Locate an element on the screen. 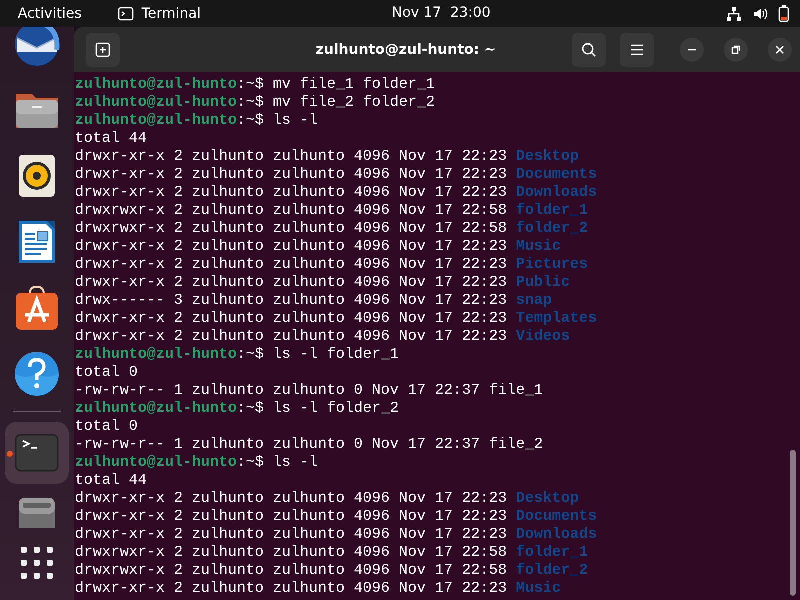 This screenshot has width=800, height=600. directory-name: Pictures is located at coordinates (552, 264).